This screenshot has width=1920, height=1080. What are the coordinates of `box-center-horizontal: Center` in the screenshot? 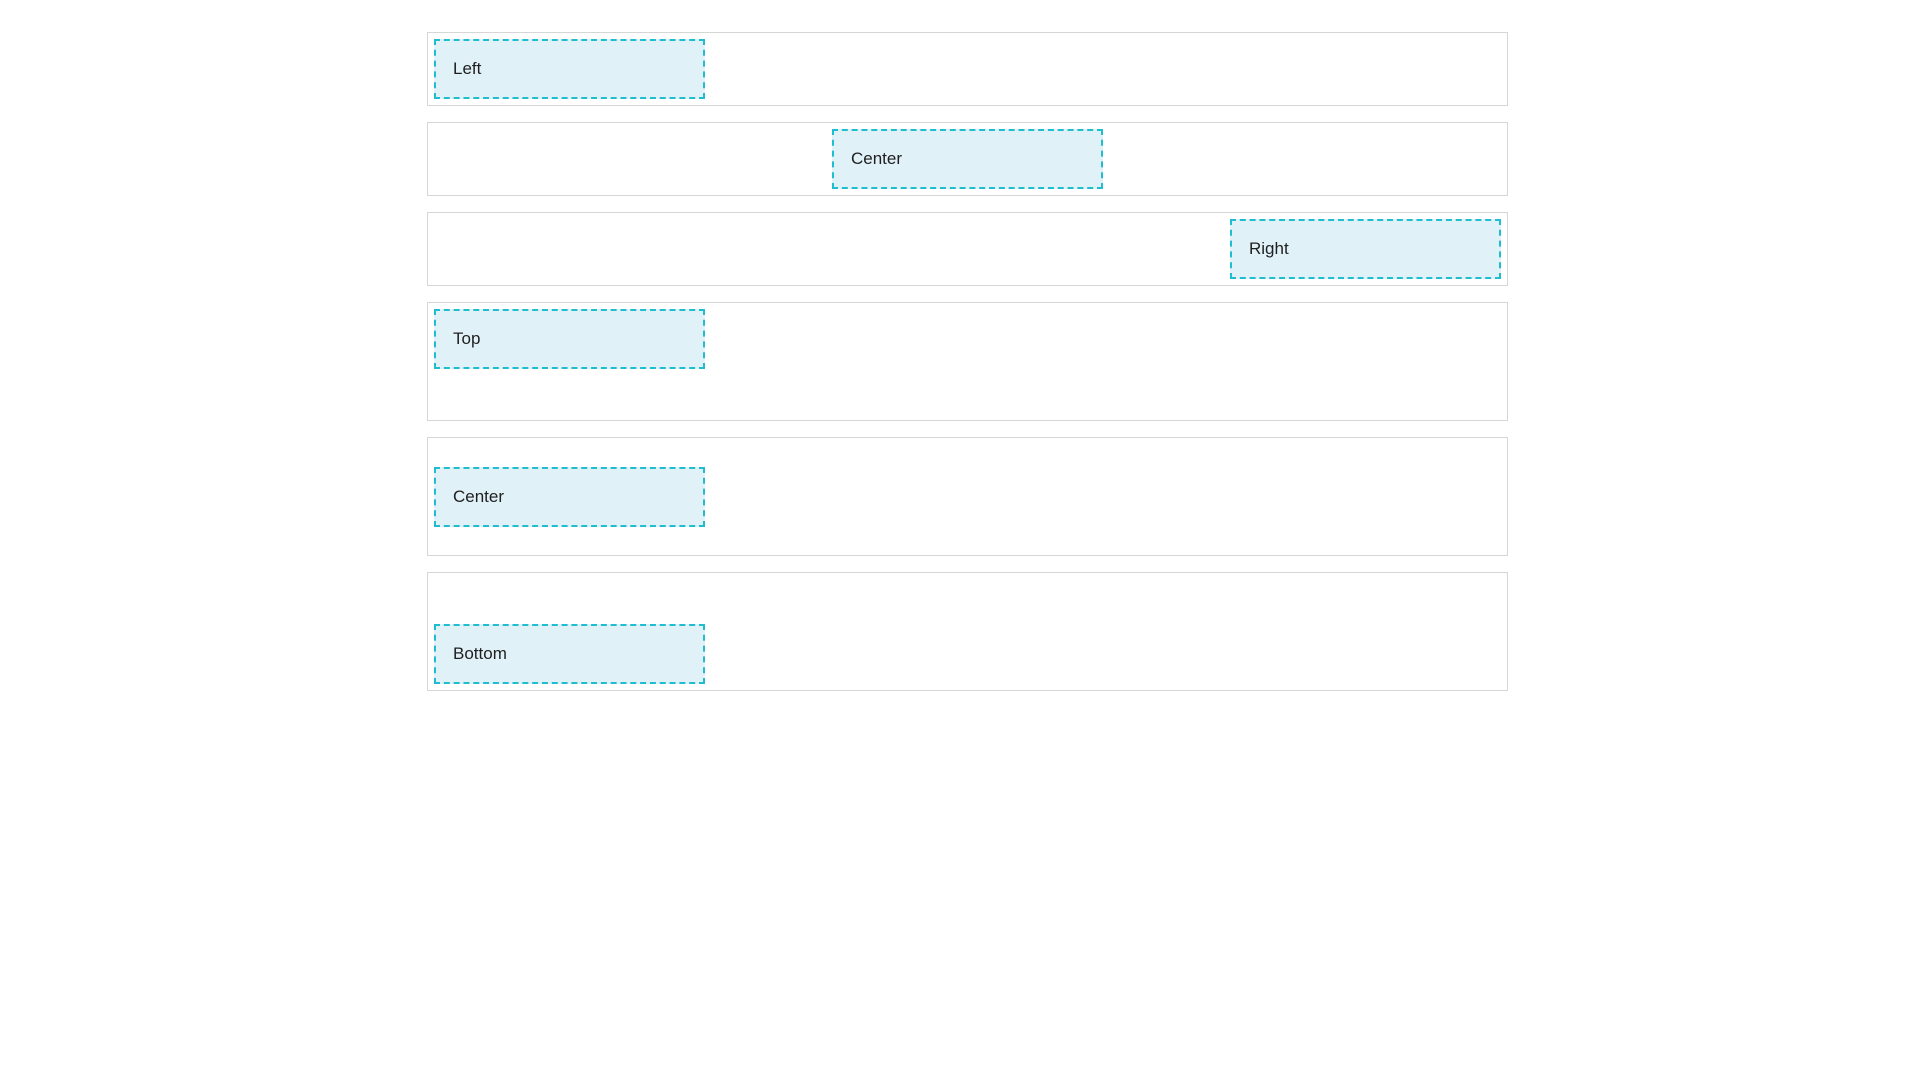 It's located at (967, 159).